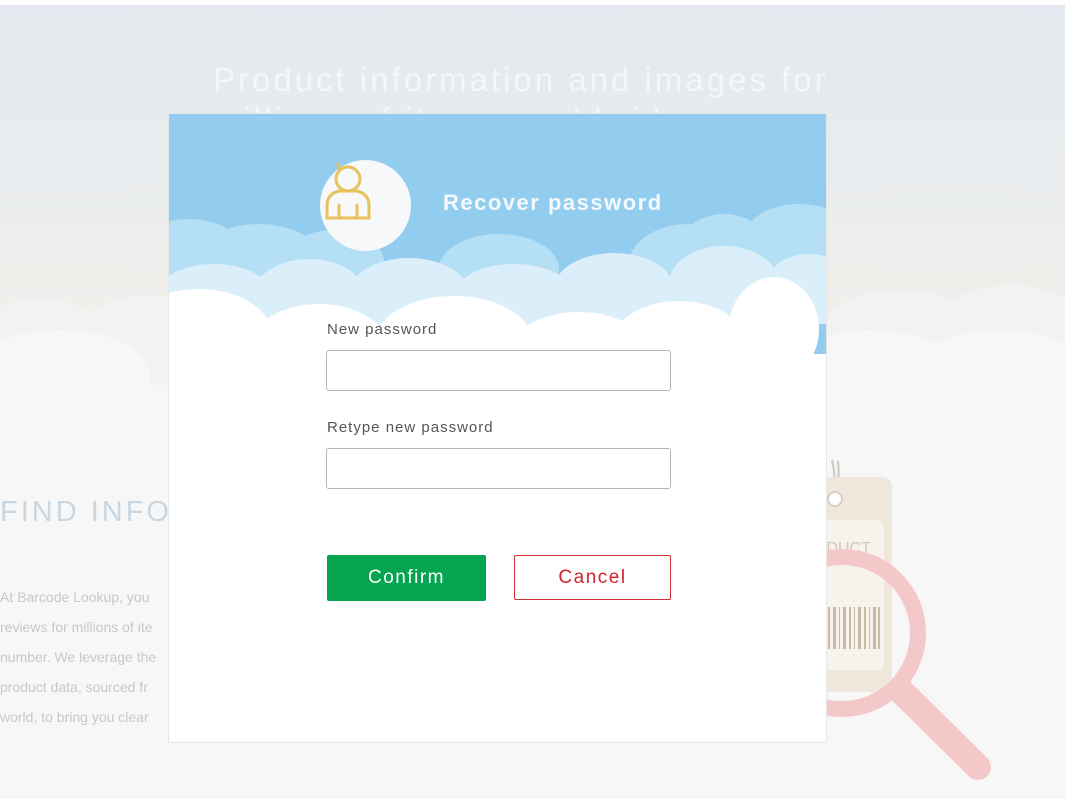  What do you see at coordinates (74, 687) in the screenshot?
I see `section-text-line: product data, sourced fr` at bounding box center [74, 687].